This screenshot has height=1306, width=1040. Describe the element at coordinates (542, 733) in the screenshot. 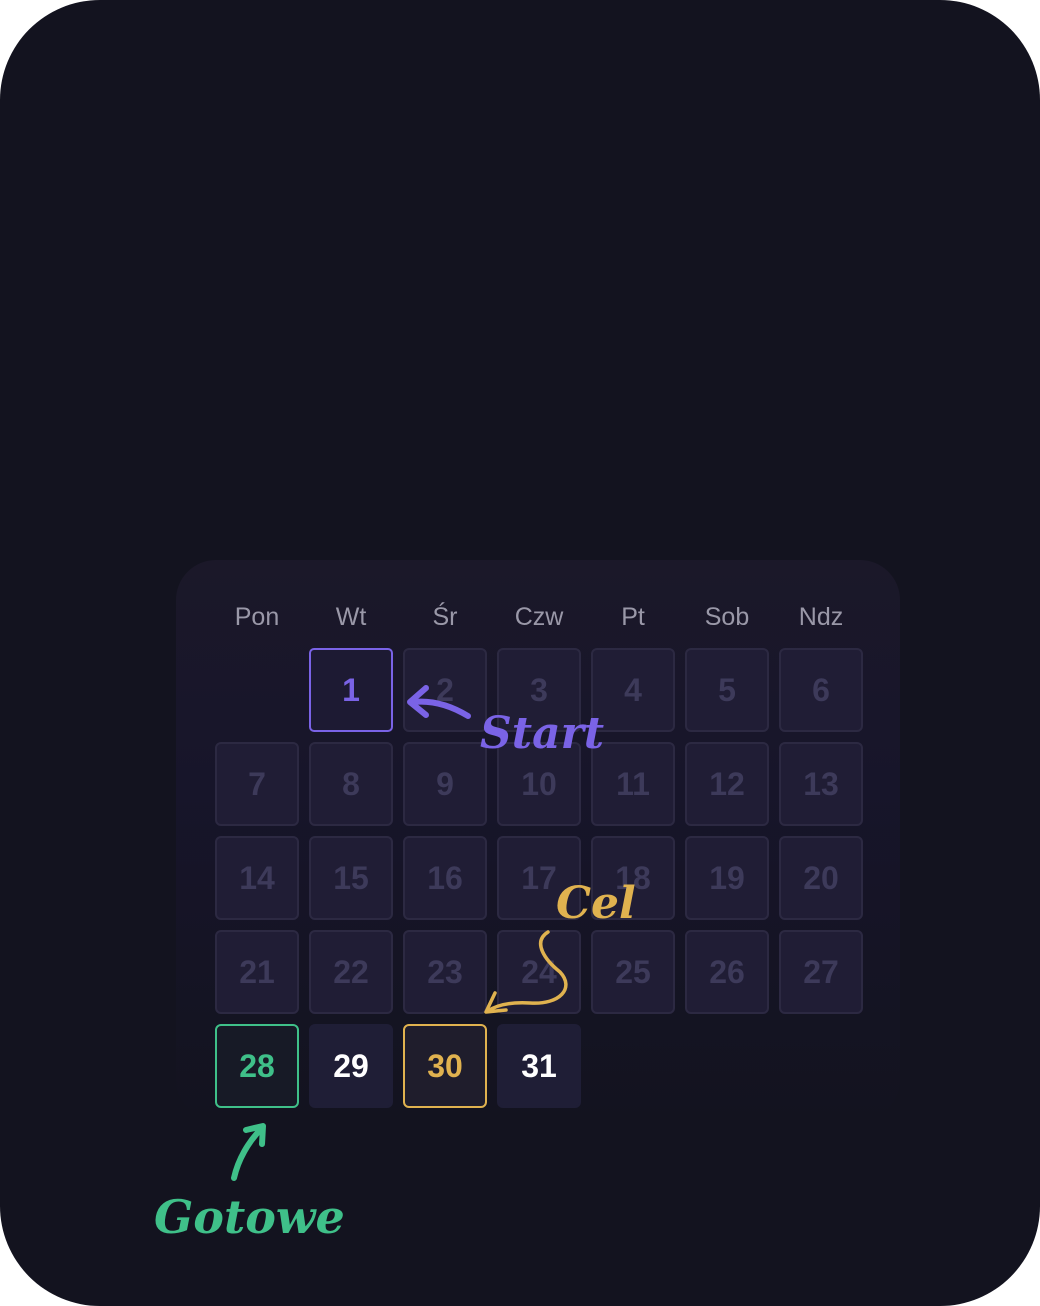

I see `start-label: Start` at that location.